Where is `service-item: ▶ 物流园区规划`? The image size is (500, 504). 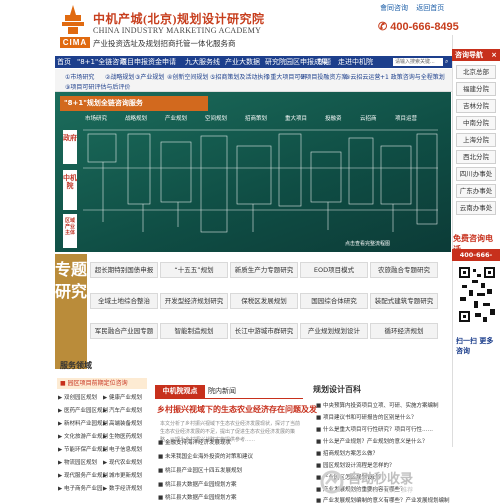 service-item: ▶ 物流园区规划 is located at coordinates (77, 462).